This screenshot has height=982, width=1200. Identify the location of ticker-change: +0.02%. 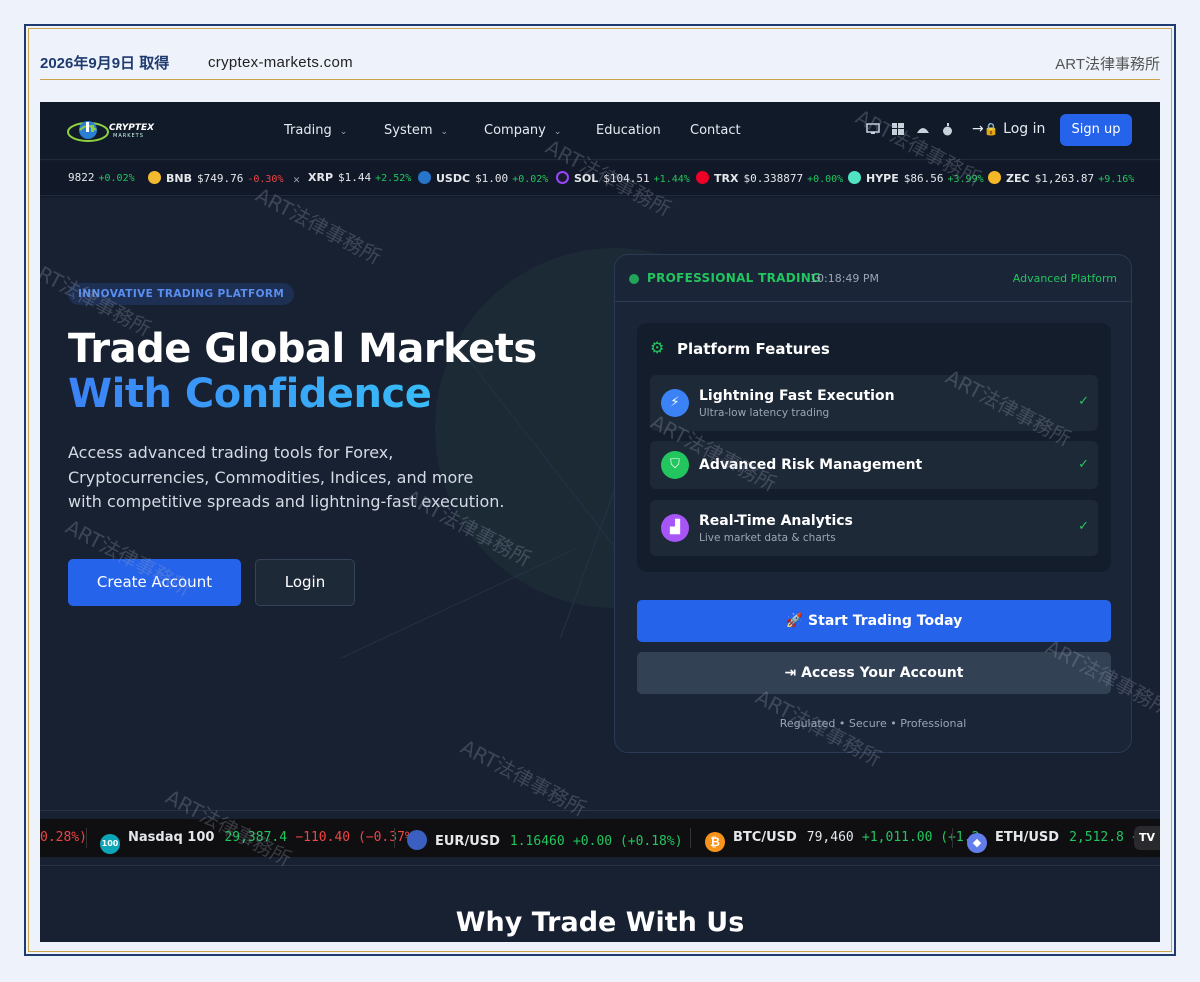
(116, 178).